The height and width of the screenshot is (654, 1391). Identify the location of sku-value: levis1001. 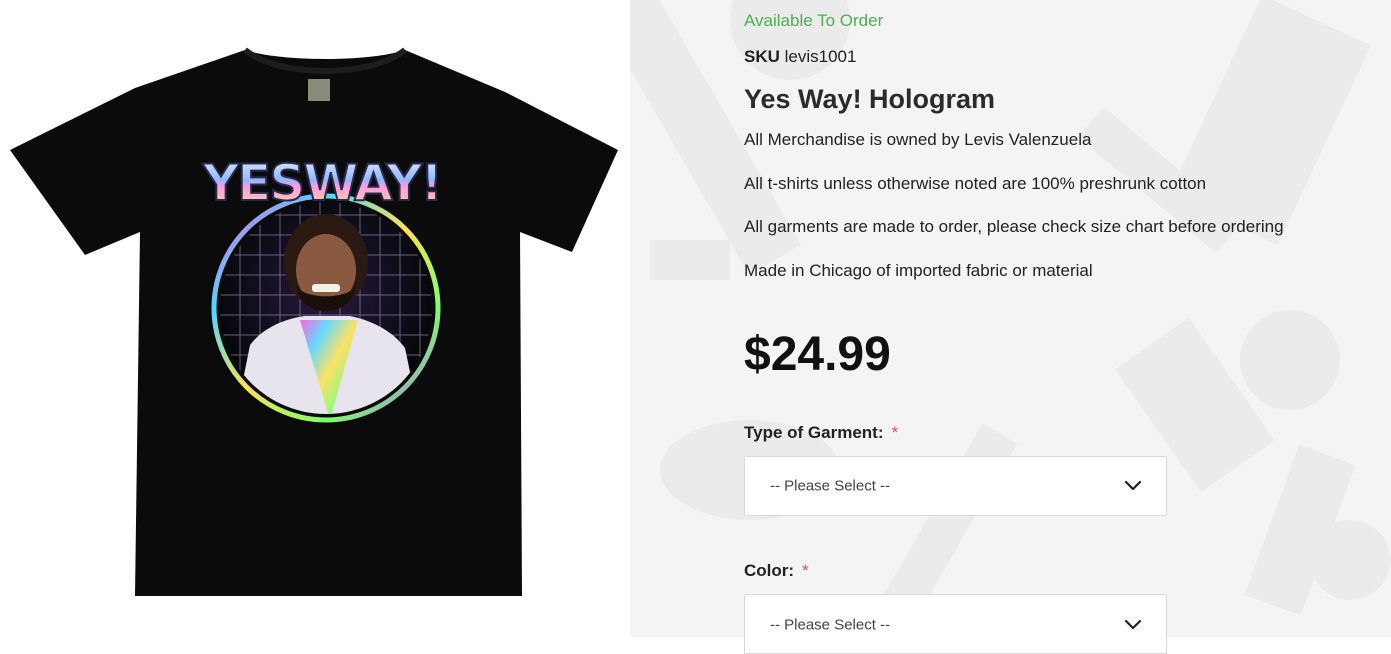
(820, 56).